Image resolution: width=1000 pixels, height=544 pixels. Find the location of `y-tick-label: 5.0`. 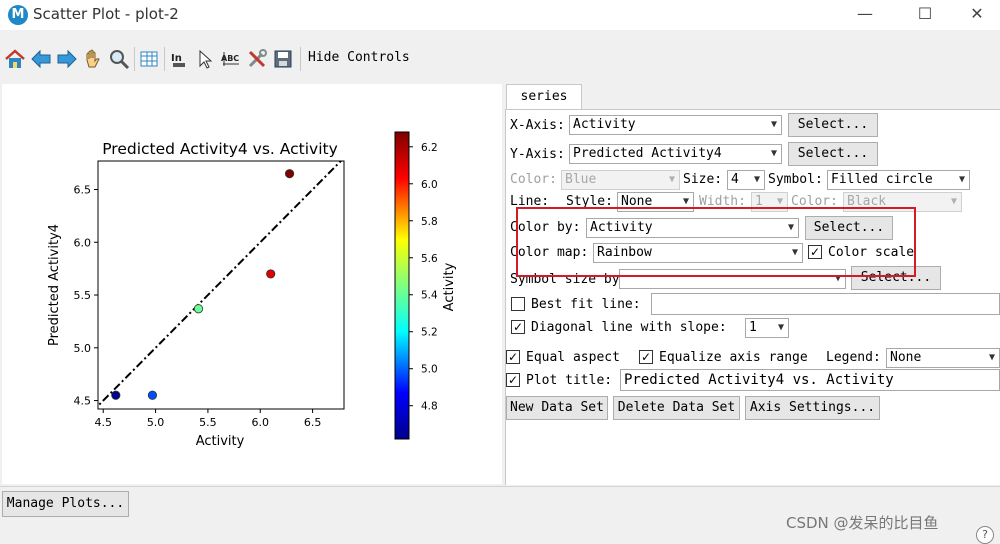

y-tick-label: 5.0 is located at coordinates (83, 348).